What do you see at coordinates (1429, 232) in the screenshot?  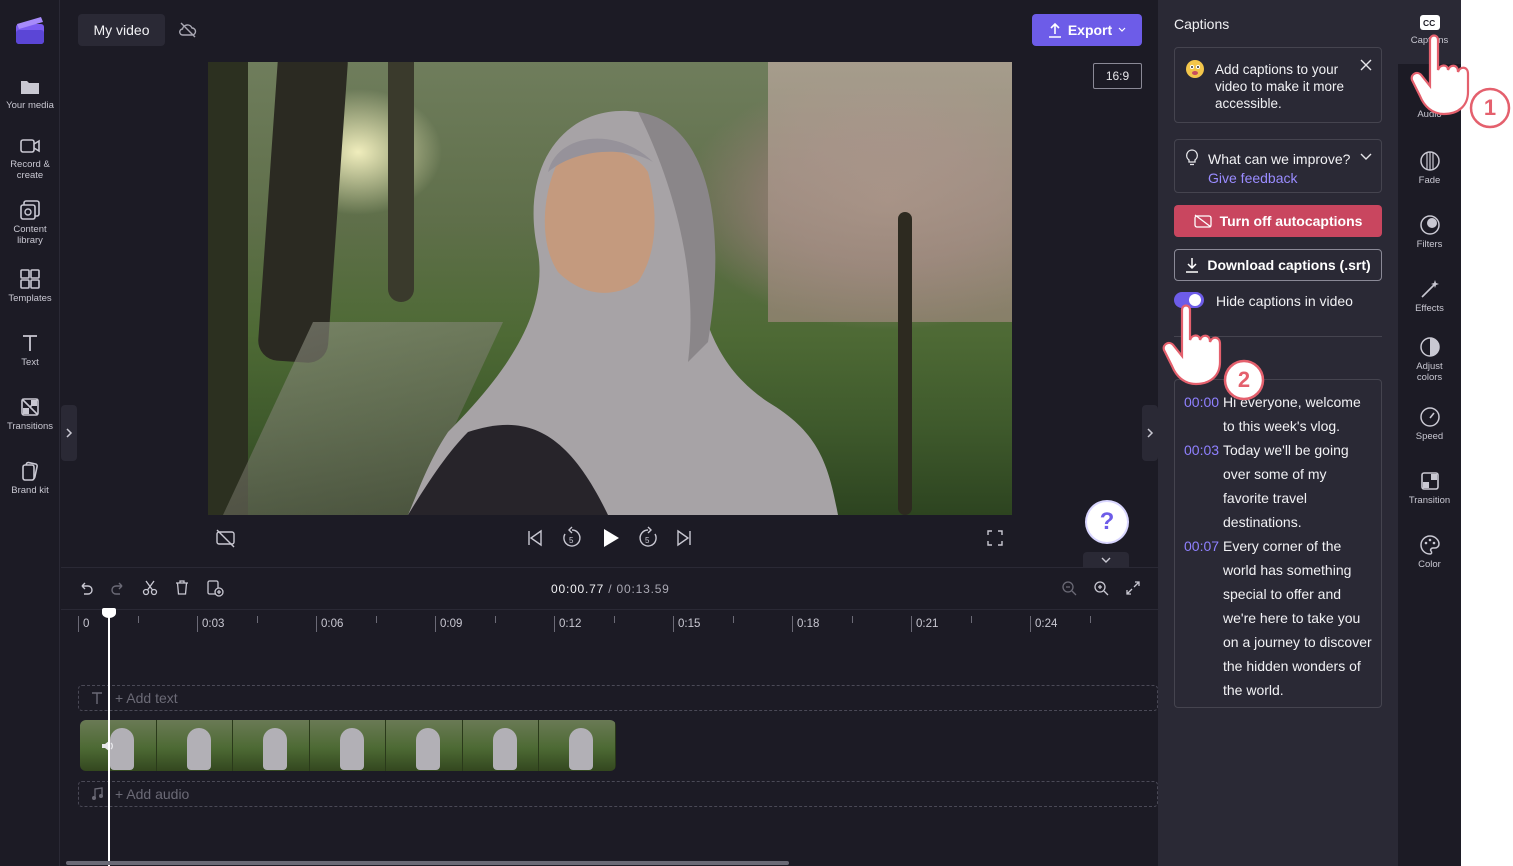 I see `rail-filters: Filters` at bounding box center [1429, 232].